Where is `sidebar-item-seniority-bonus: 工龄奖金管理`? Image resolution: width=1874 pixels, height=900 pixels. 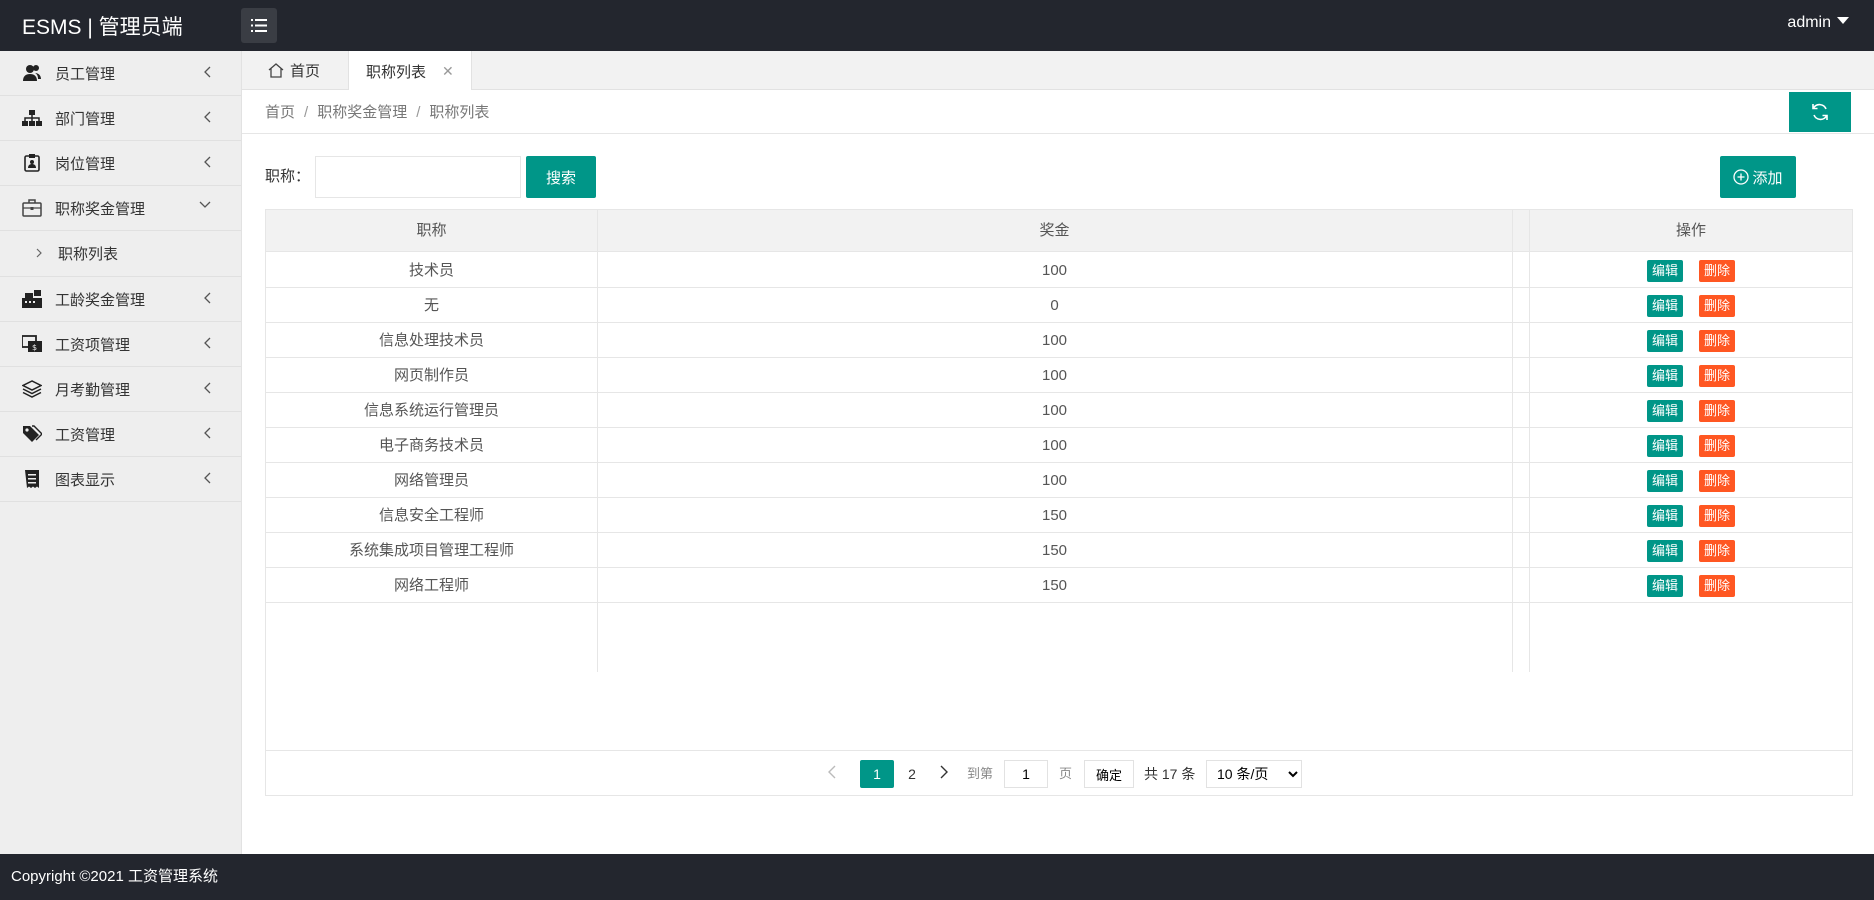
sidebar-item-seniority-bonus: 工龄奖金管理 is located at coordinates (120, 299).